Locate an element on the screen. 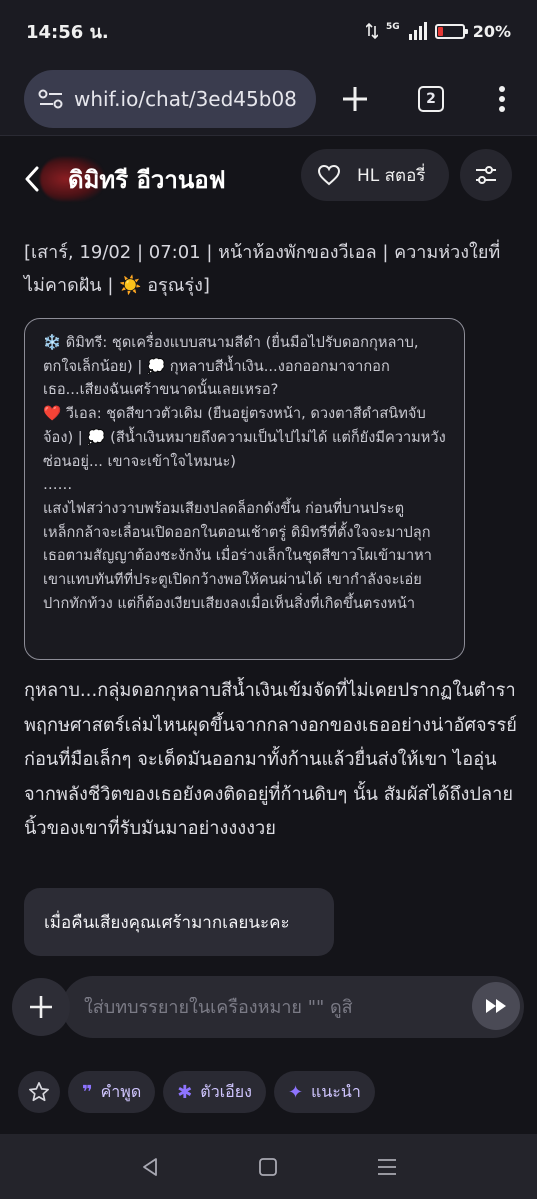 The width and height of the screenshot is (537, 1199). star-icon is located at coordinates (39, 1092).